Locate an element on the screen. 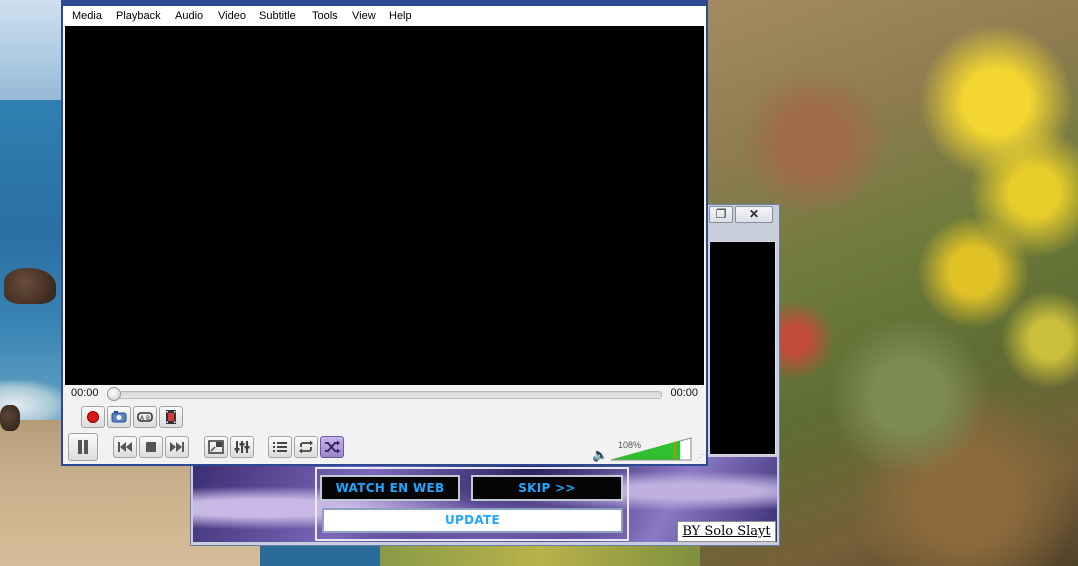 The width and height of the screenshot is (1078, 566). menu-video: Video is located at coordinates (232, 16).